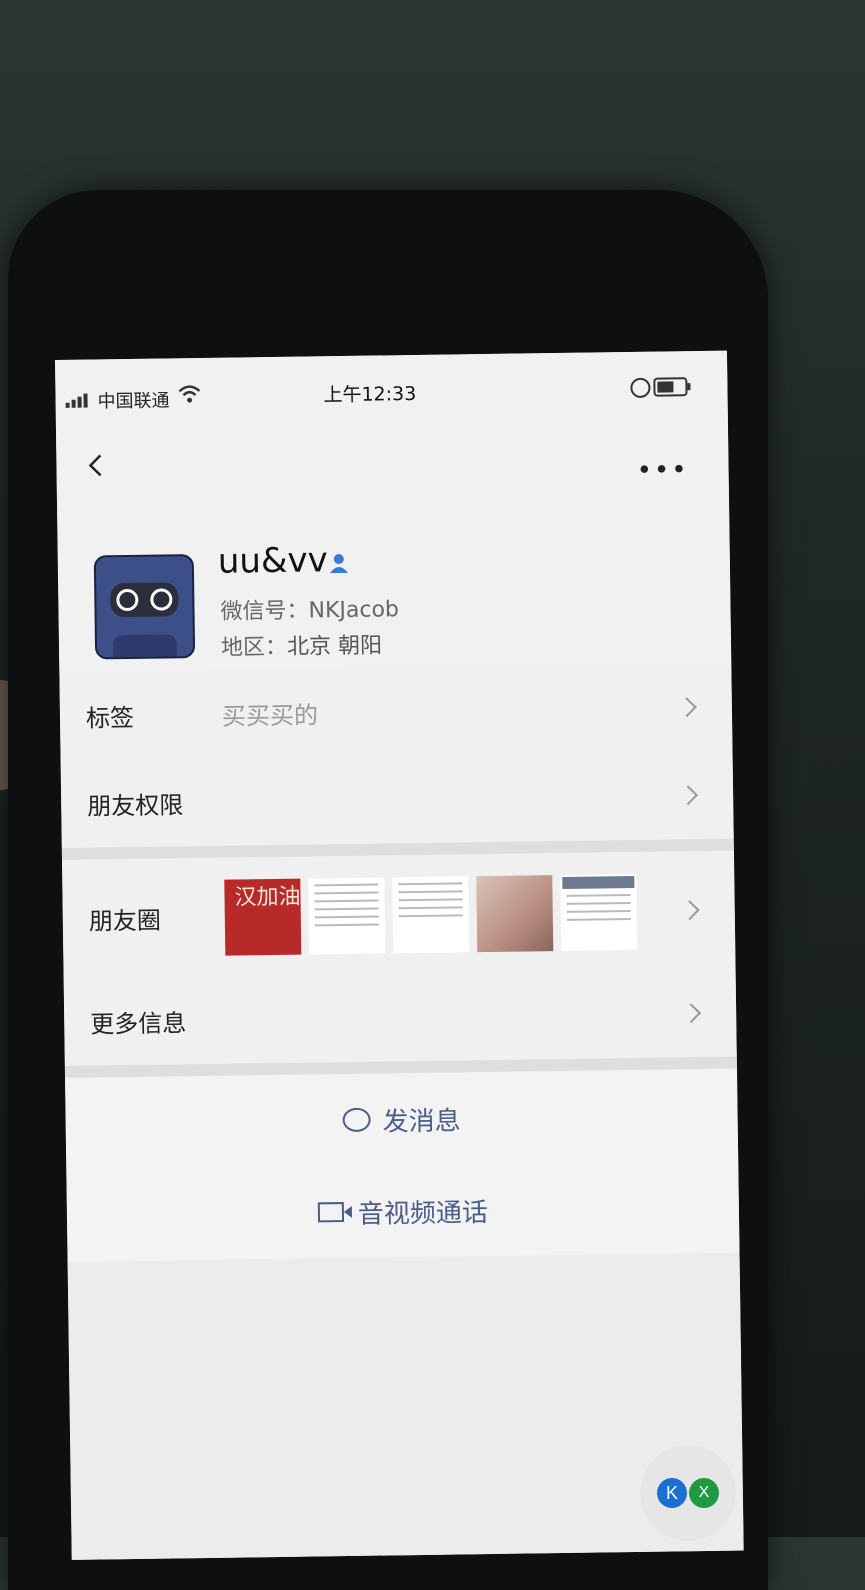 The width and height of the screenshot is (865, 1590). I want to click on carrier-label: 中国联通, so click(133, 401).